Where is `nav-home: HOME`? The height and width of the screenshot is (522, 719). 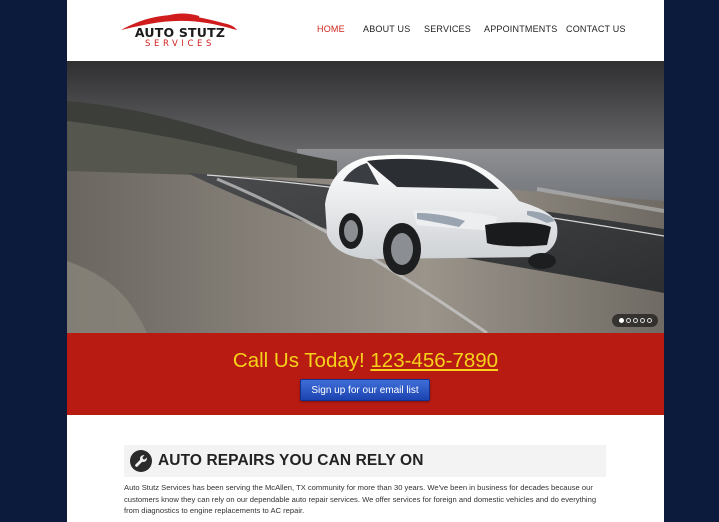
nav-home: HOME is located at coordinates (331, 29).